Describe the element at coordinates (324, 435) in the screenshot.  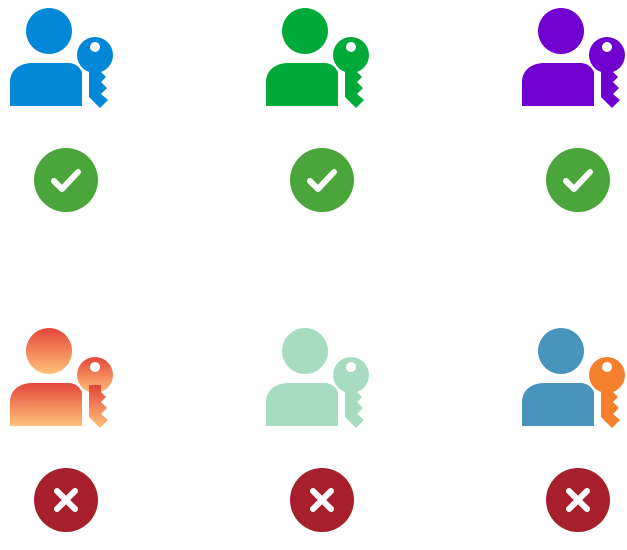
I see `icon-cell-mint` at that location.